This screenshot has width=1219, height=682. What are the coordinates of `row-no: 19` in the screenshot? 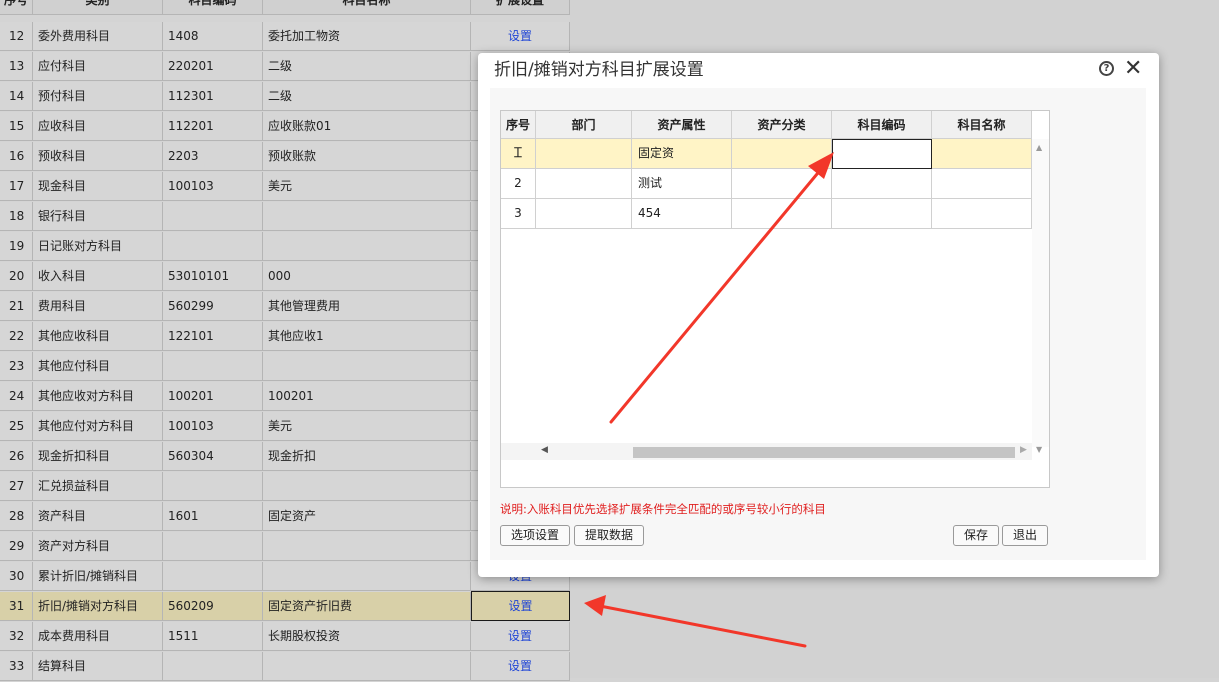 It's located at (16, 246).